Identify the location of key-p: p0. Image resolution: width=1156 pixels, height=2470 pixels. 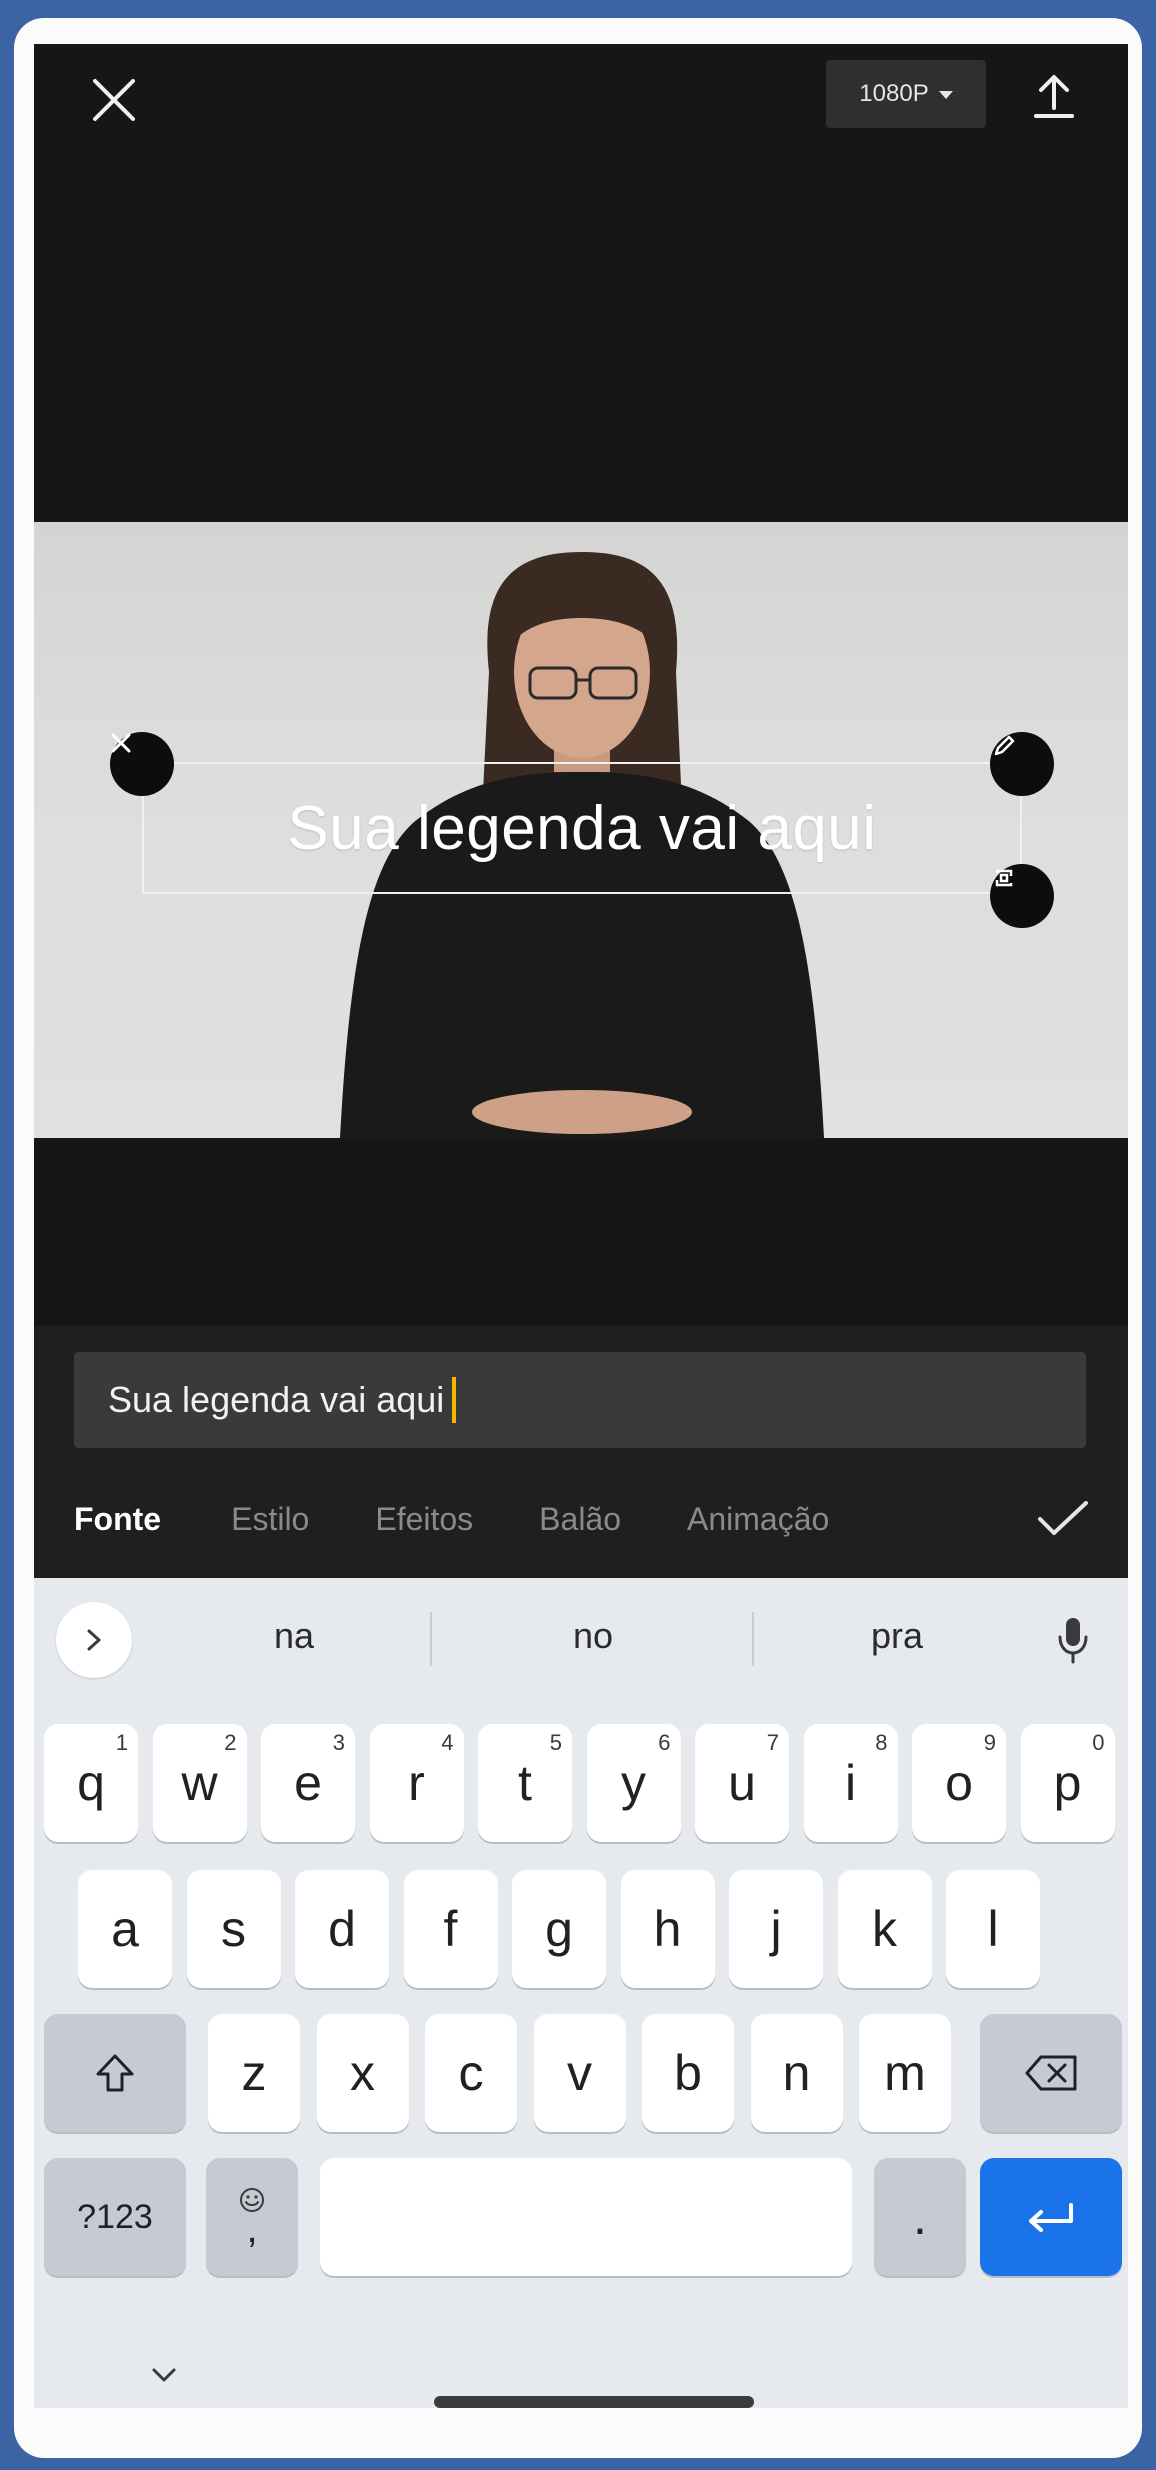
(1067, 1783).